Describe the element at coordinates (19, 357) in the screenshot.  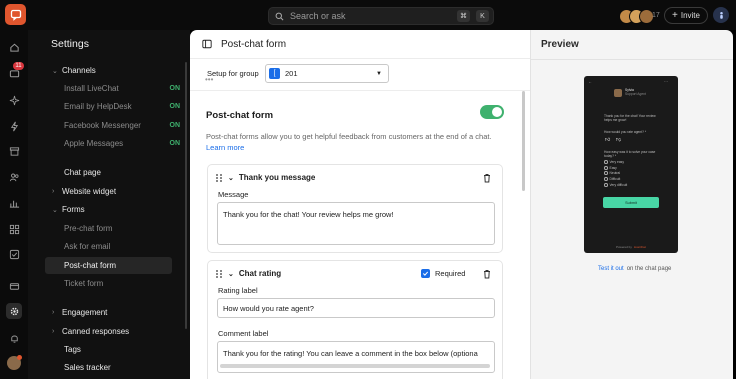
I see `status-dot-icon` at that location.